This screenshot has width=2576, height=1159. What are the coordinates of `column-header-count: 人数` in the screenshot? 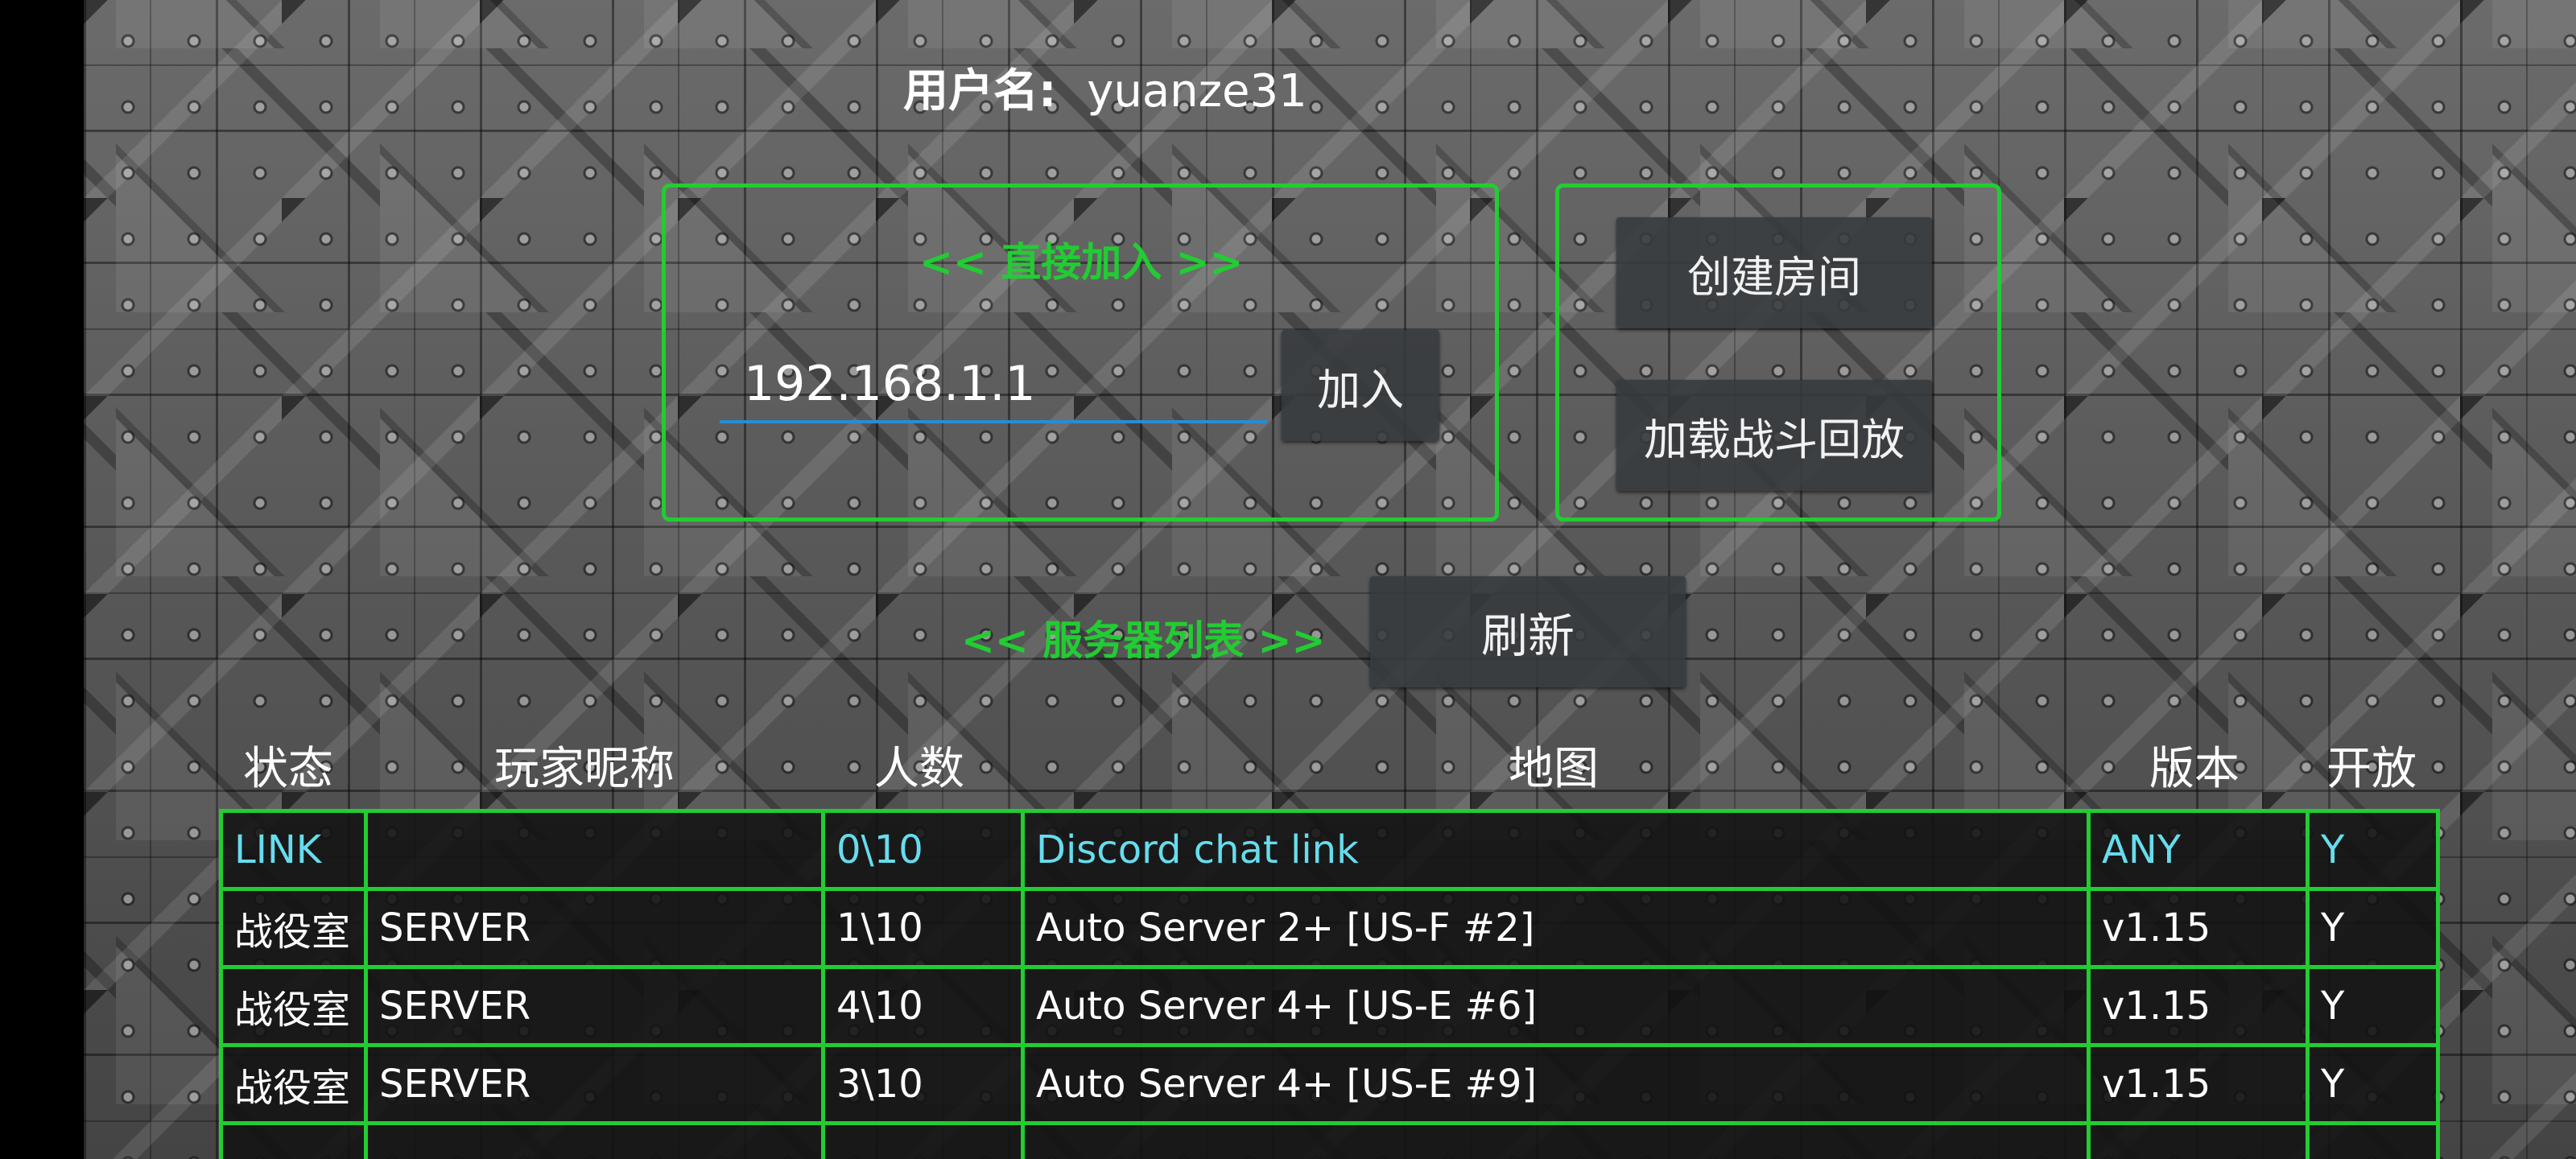 It's located at (919, 769).